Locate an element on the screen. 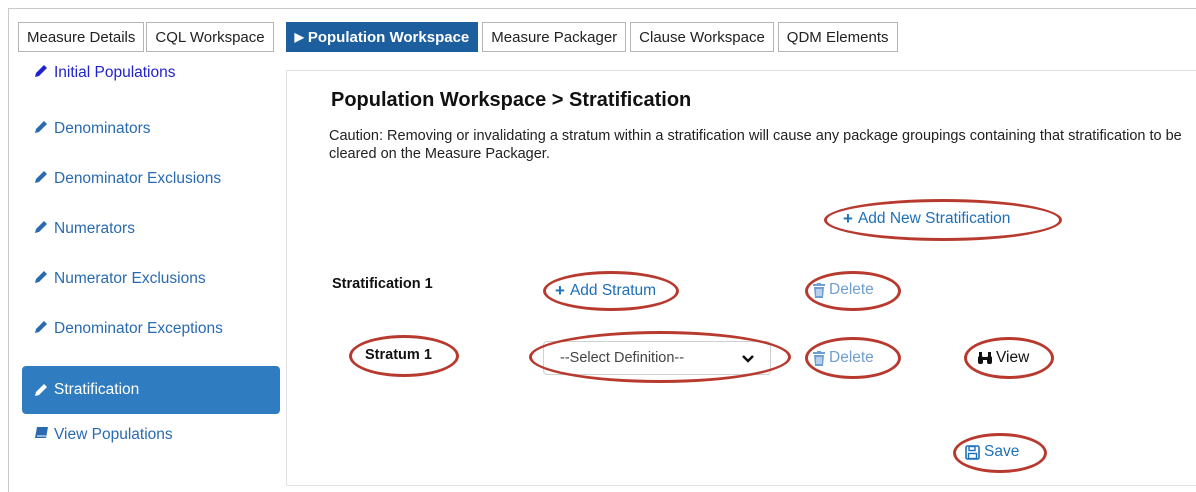 The width and height of the screenshot is (1196, 492). tab-population-workspace: ▶ Population Workspace is located at coordinates (382, 37).